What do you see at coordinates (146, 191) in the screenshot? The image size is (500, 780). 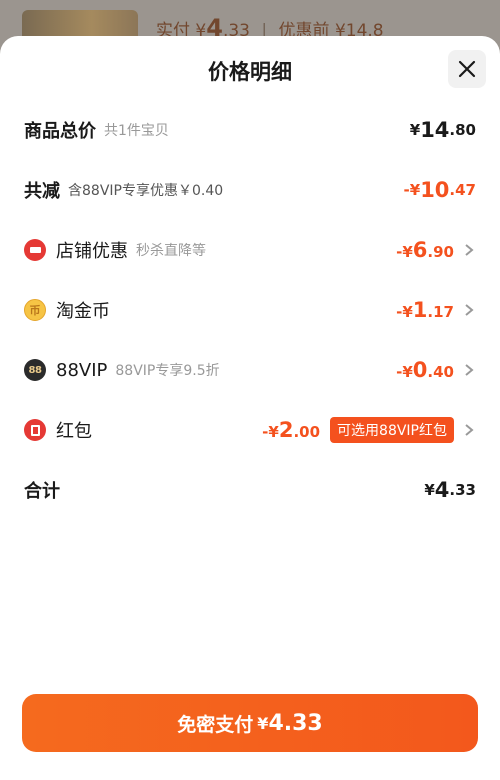 I see `total-discount-note: 含88VIP专享优惠￥0.40` at bounding box center [146, 191].